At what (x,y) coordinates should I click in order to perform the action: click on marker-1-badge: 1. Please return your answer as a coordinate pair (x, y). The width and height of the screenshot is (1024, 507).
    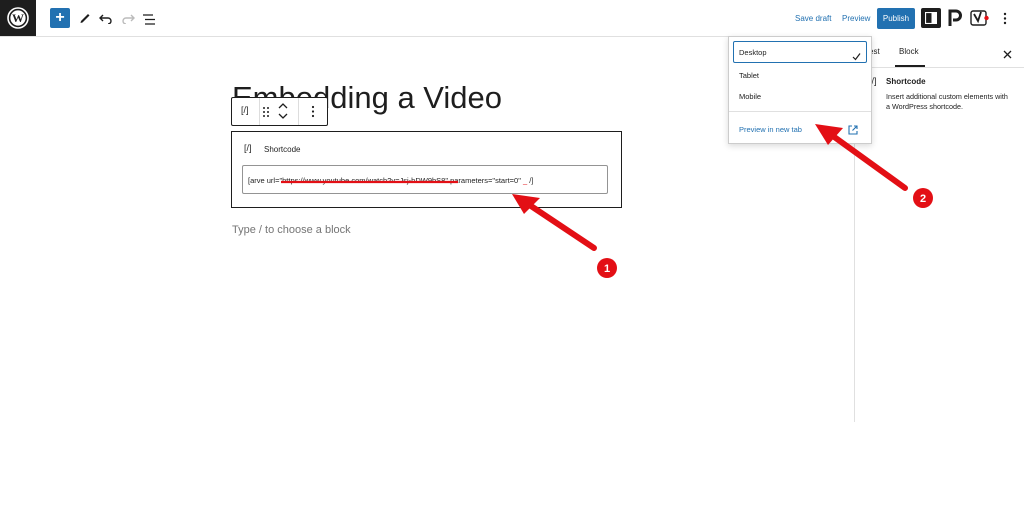
    Looking at the image, I should click on (607, 268).